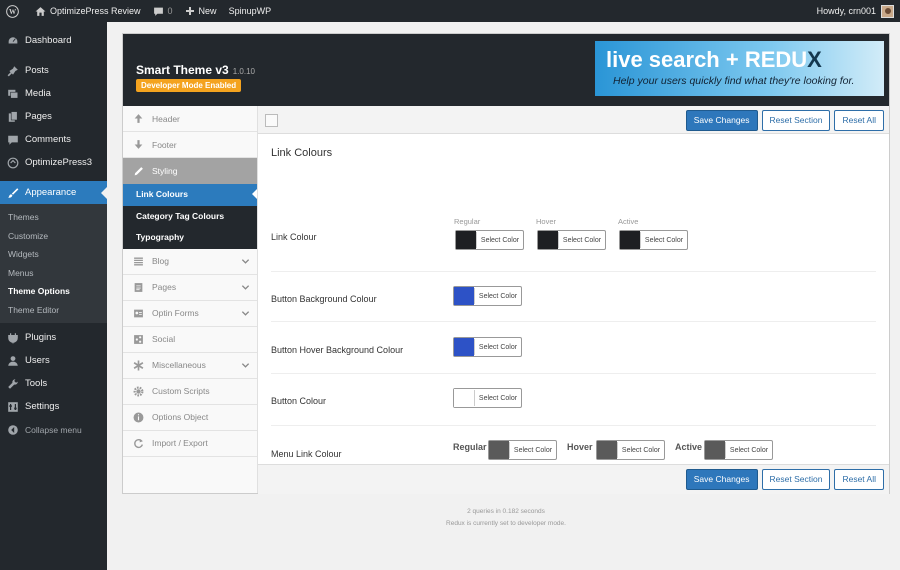  I want to click on bottom-button-row: Save Changes Reset Section Reset All, so click(784, 479).